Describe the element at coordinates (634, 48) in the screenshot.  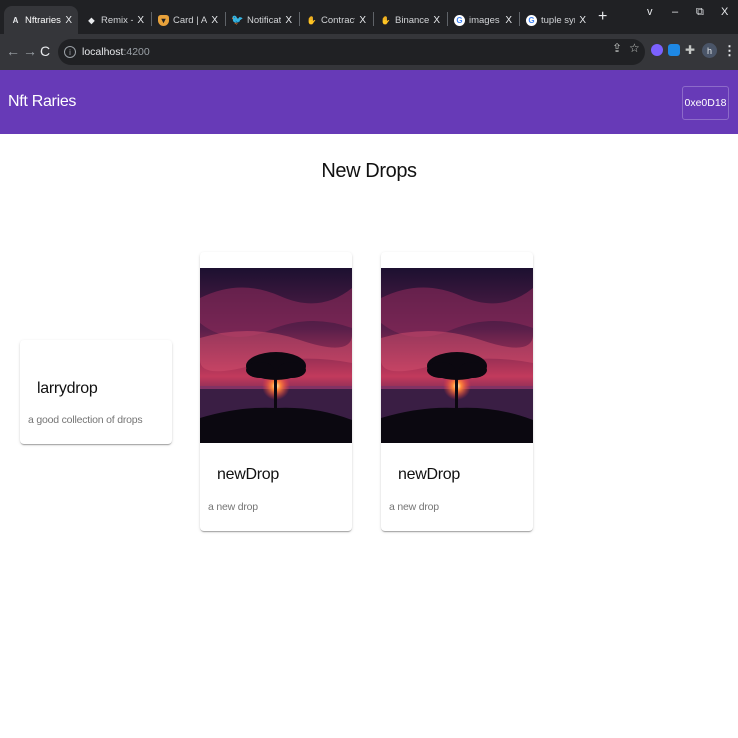
I see `bookmark-star-icon: ☆` at that location.